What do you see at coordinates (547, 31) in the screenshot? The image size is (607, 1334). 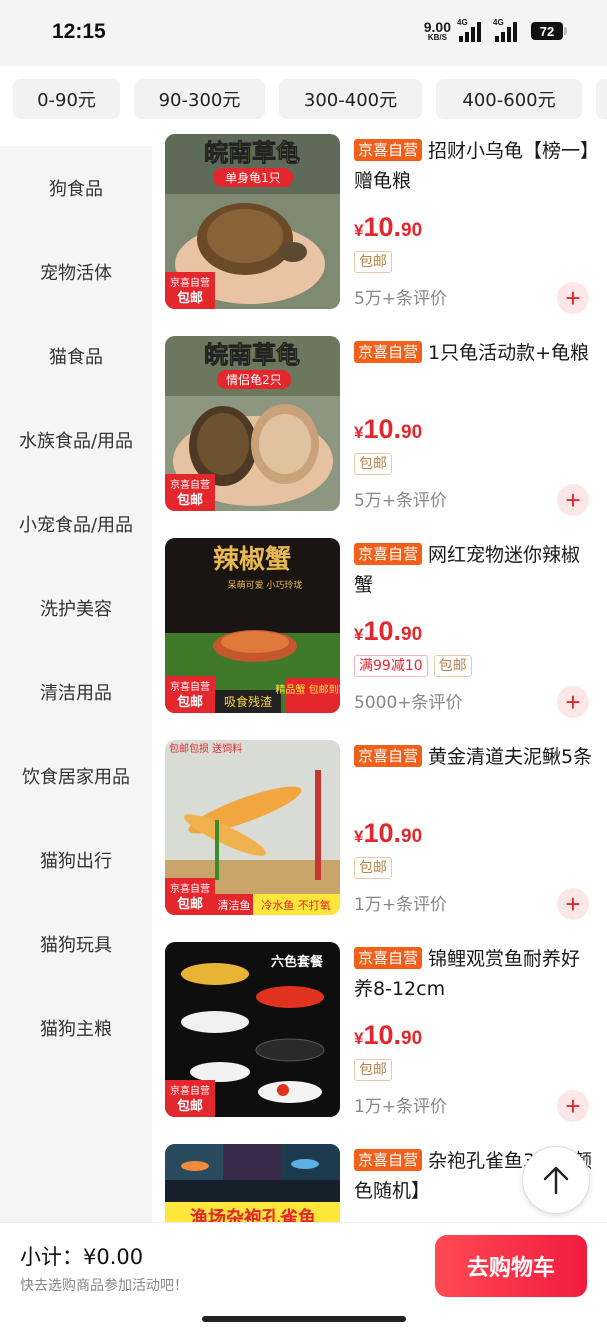 I see `battery-level: 72` at bounding box center [547, 31].